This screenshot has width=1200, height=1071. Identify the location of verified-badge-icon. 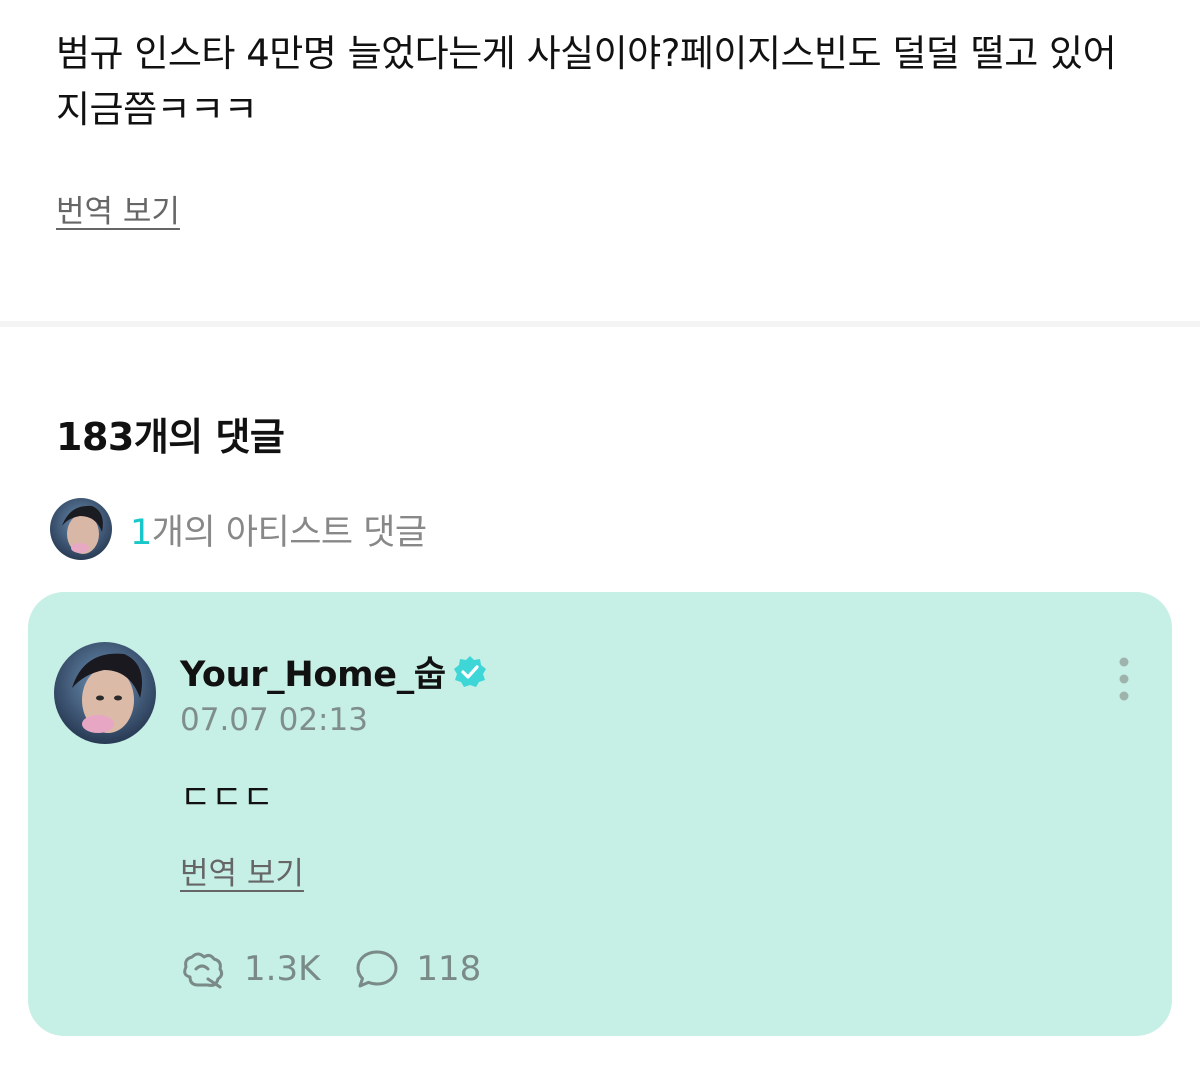
(469, 671).